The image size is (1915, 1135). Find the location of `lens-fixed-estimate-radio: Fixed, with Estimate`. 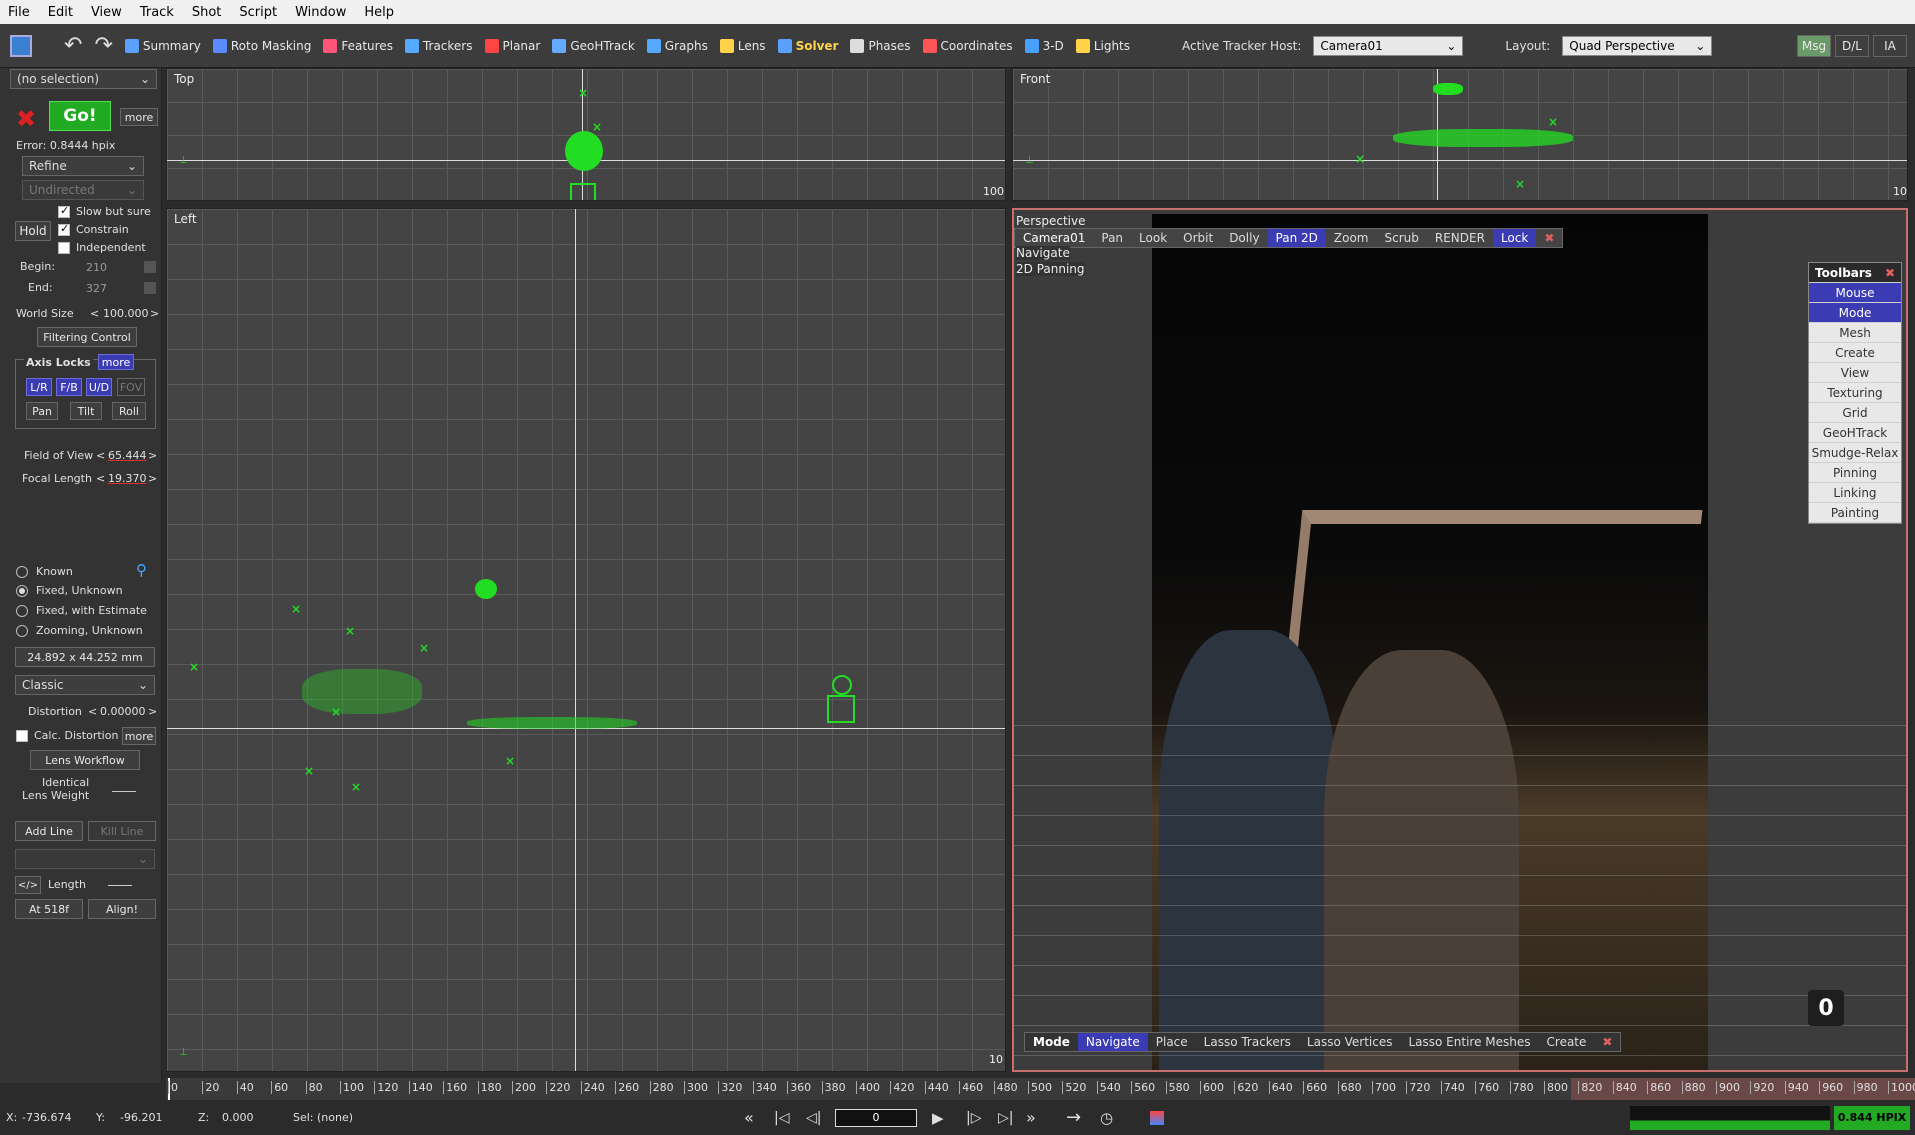

lens-fixed-estimate-radio: Fixed, with Estimate is located at coordinates (81, 610).